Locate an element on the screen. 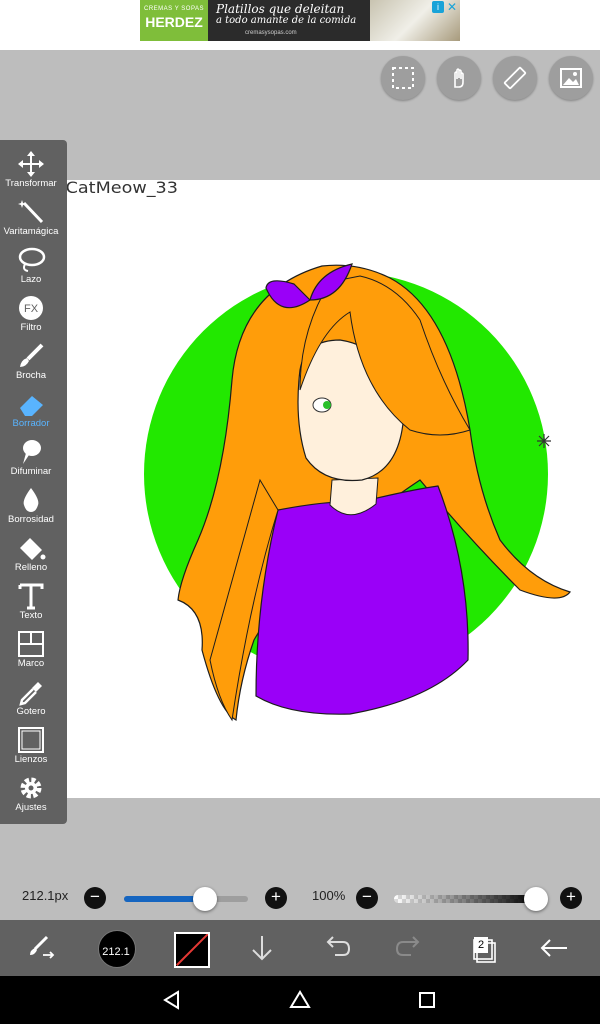  size-decrease-button: − is located at coordinates (95, 898).